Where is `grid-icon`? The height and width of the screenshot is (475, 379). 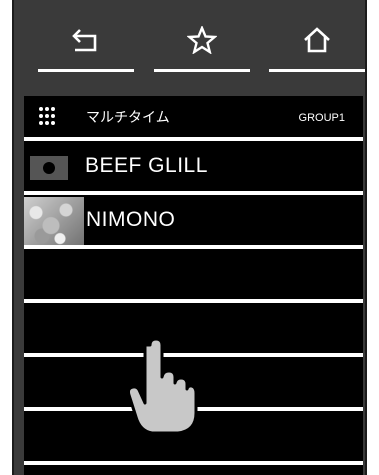
grid-icon is located at coordinates (47, 116).